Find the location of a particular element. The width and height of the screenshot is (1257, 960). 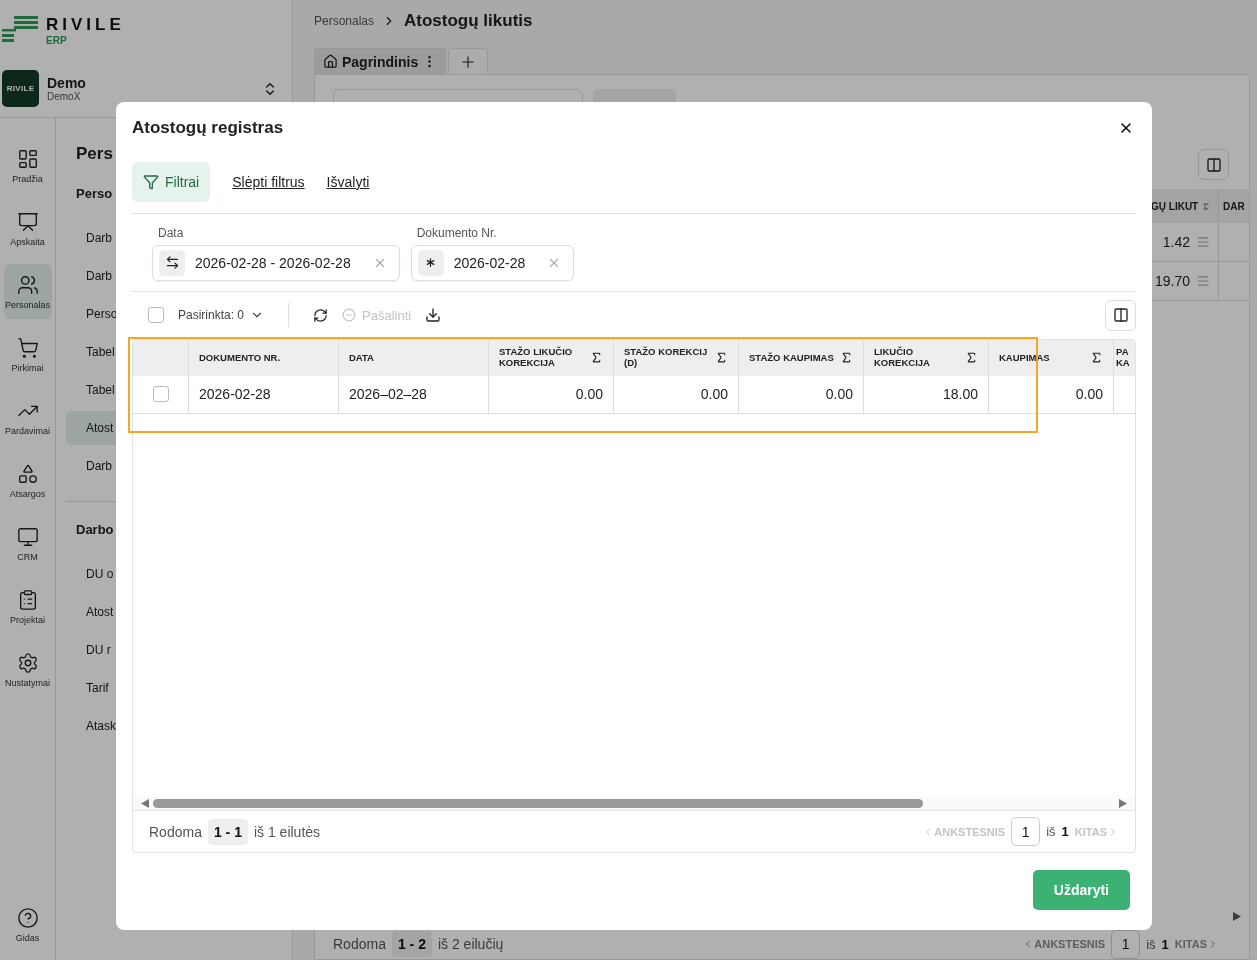

field-label: Data is located at coordinates (171, 232).